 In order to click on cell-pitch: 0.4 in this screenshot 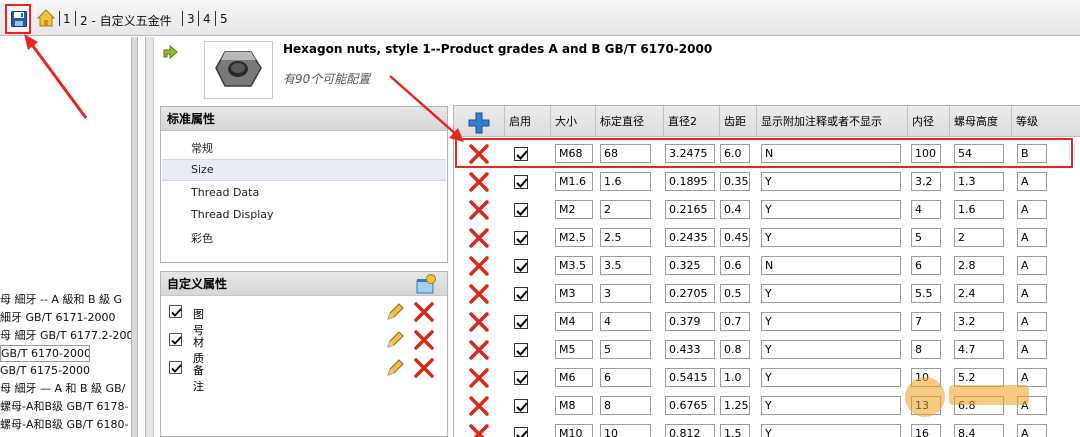, I will do `click(735, 209)`.